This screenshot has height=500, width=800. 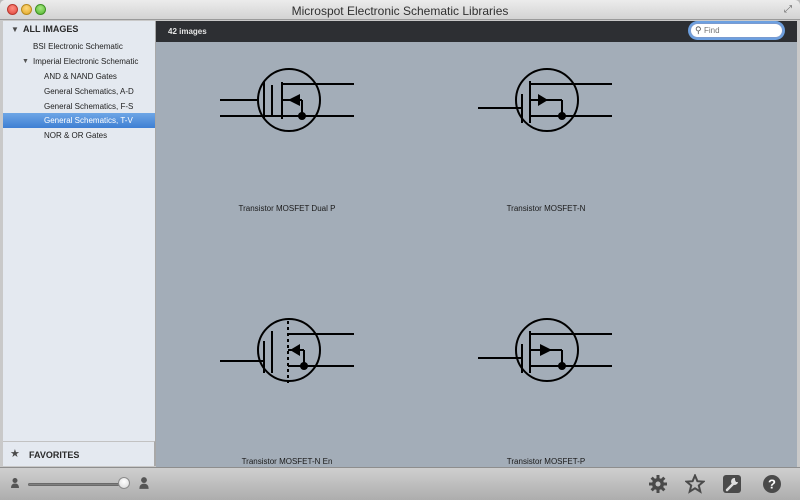 I want to click on fullscreen-icon: ⤢, so click(x=788, y=10).